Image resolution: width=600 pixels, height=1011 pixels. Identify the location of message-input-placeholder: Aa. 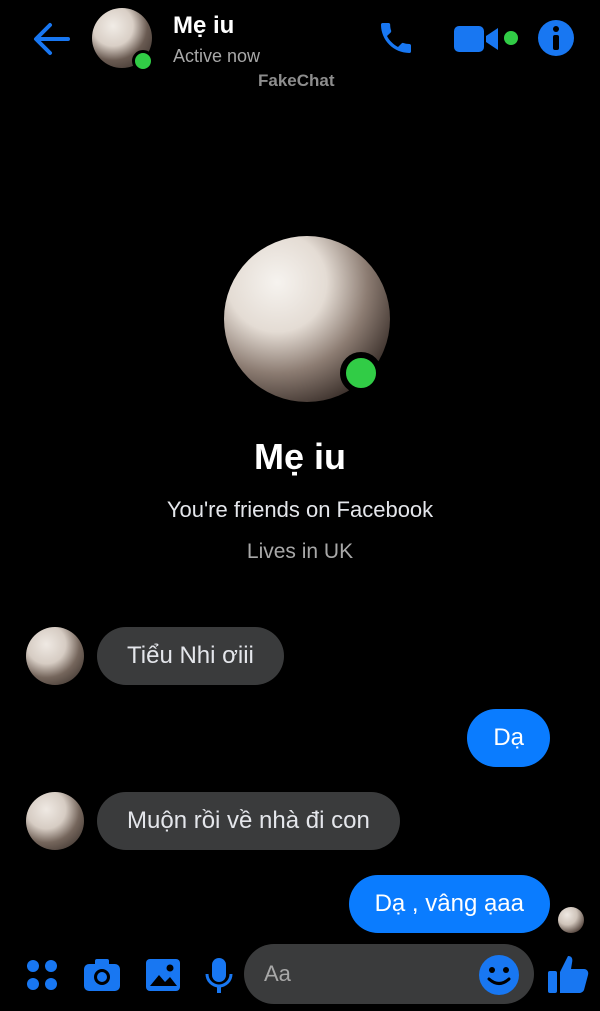
(277, 973).